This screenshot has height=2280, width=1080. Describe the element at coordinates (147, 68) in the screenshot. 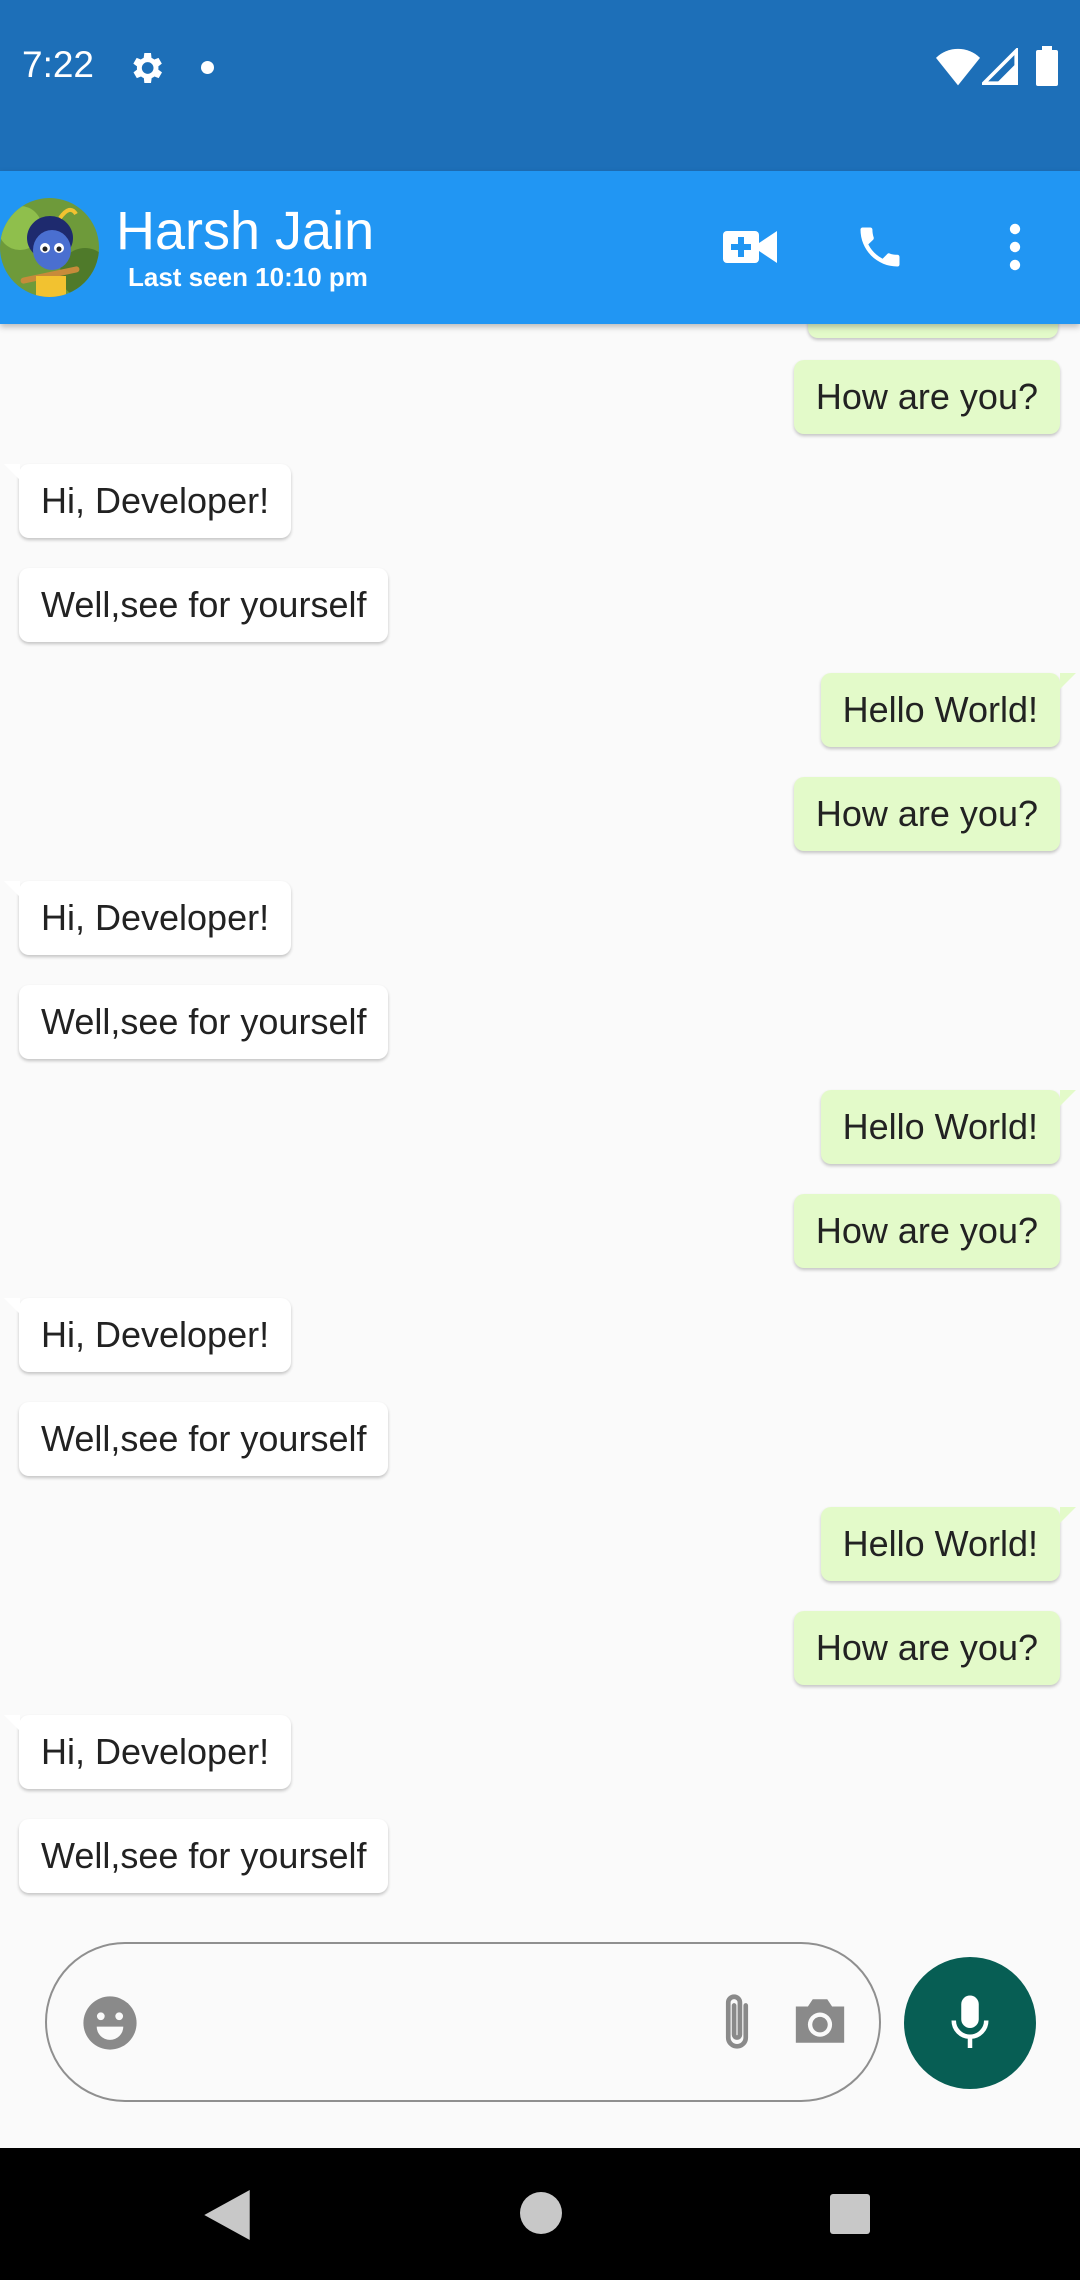

I see `gear-icon` at that location.